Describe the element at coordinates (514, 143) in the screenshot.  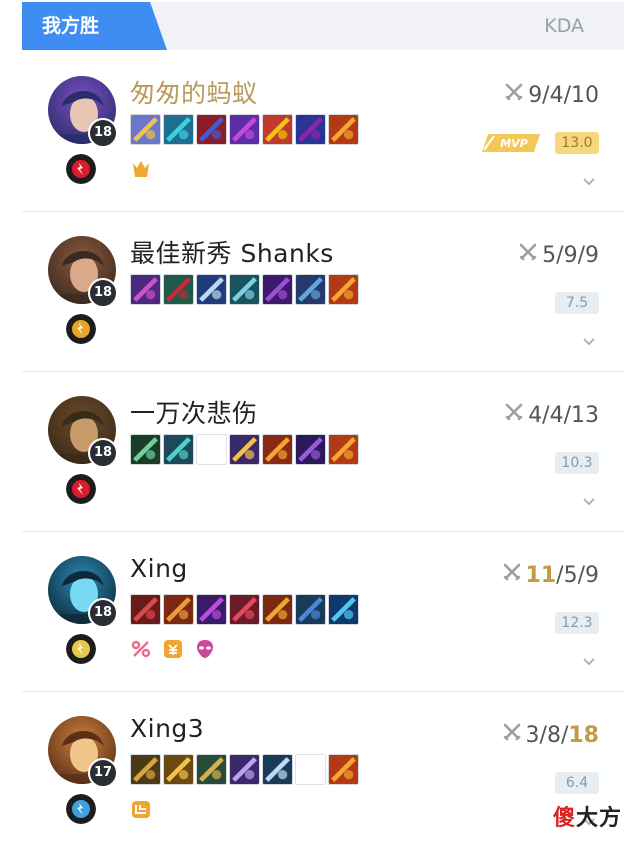
I see `svg-text: MVP` at that location.